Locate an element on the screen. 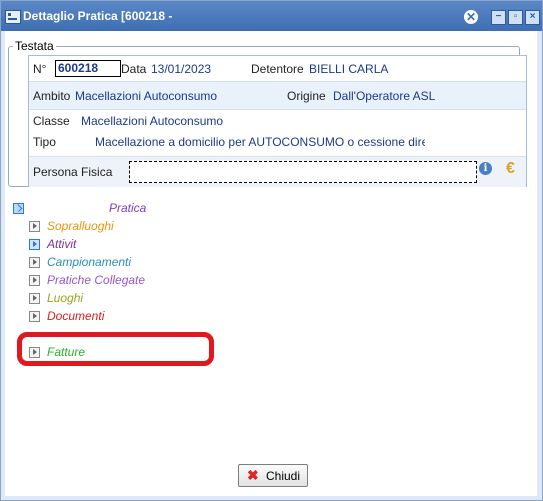 The width and height of the screenshot is (543, 501). minimize-button: − is located at coordinates (498, 17).